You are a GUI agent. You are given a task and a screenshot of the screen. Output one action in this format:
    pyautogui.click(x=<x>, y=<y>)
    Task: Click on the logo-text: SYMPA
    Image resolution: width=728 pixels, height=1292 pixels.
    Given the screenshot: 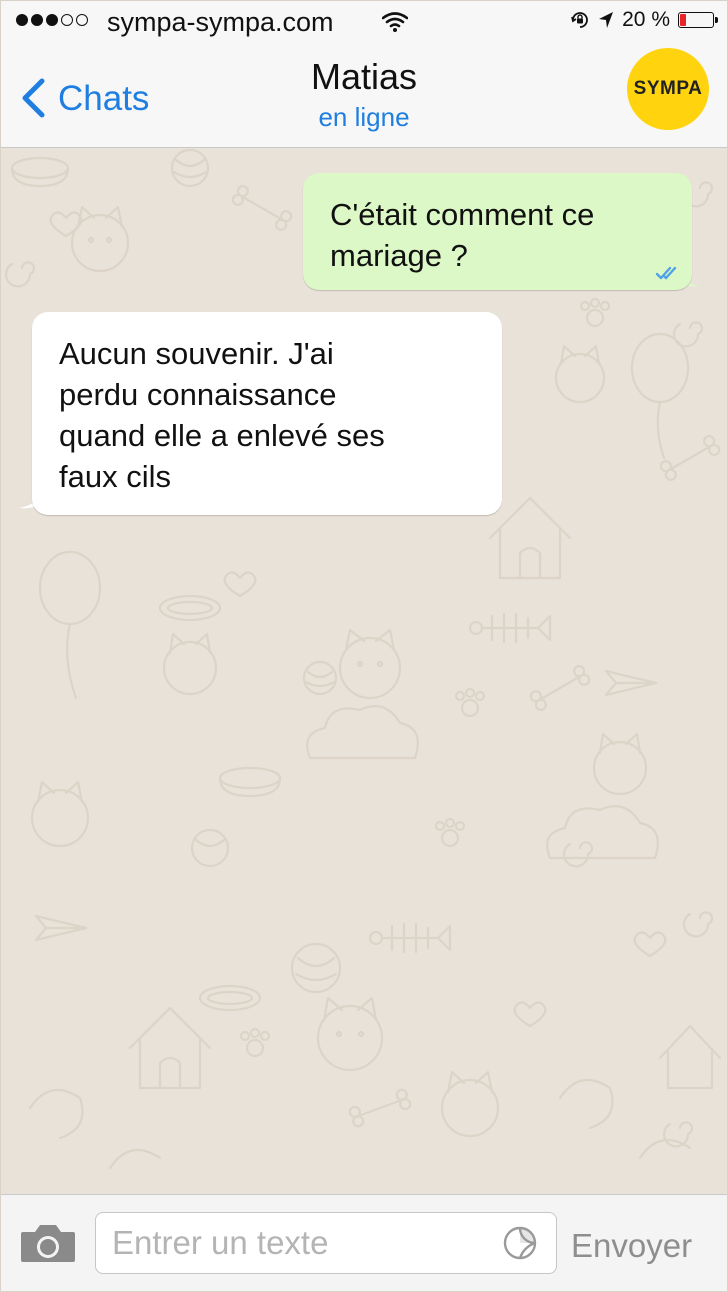 What is the action you would take?
    pyautogui.click(x=668, y=88)
    